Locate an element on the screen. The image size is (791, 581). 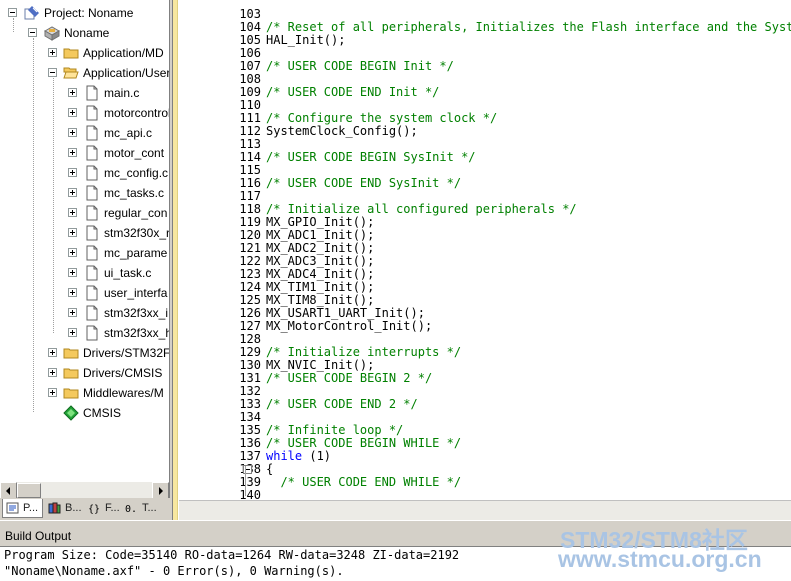
tree-group-more-0: Drivers/STM32F is located at coordinates (86, 353).